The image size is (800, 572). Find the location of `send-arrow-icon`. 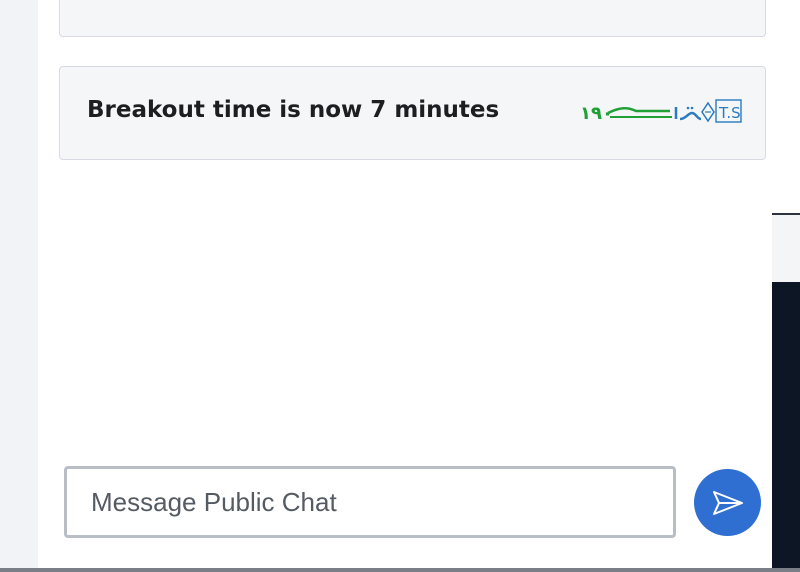

send-arrow-icon is located at coordinates (727, 502).